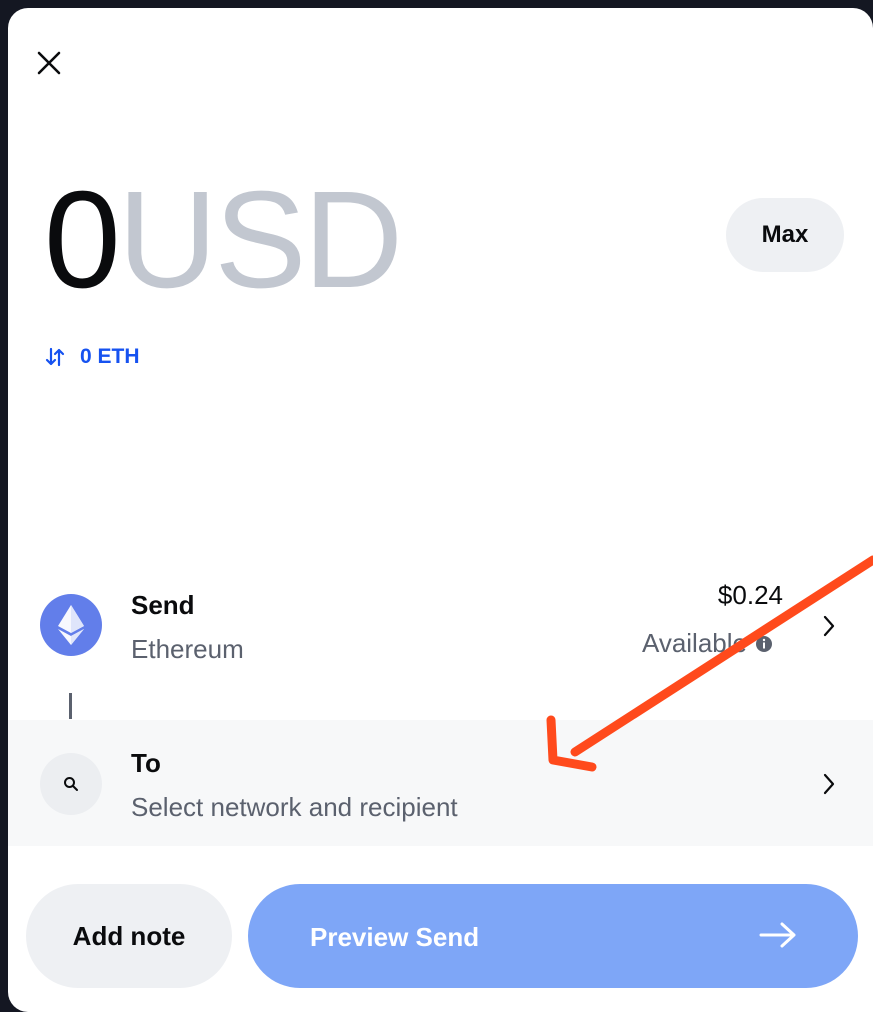 The width and height of the screenshot is (873, 1012). What do you see at coordinates (71, 625) in the screenshot?
I see `ethereum-icon` at bounding box center [71, 625].